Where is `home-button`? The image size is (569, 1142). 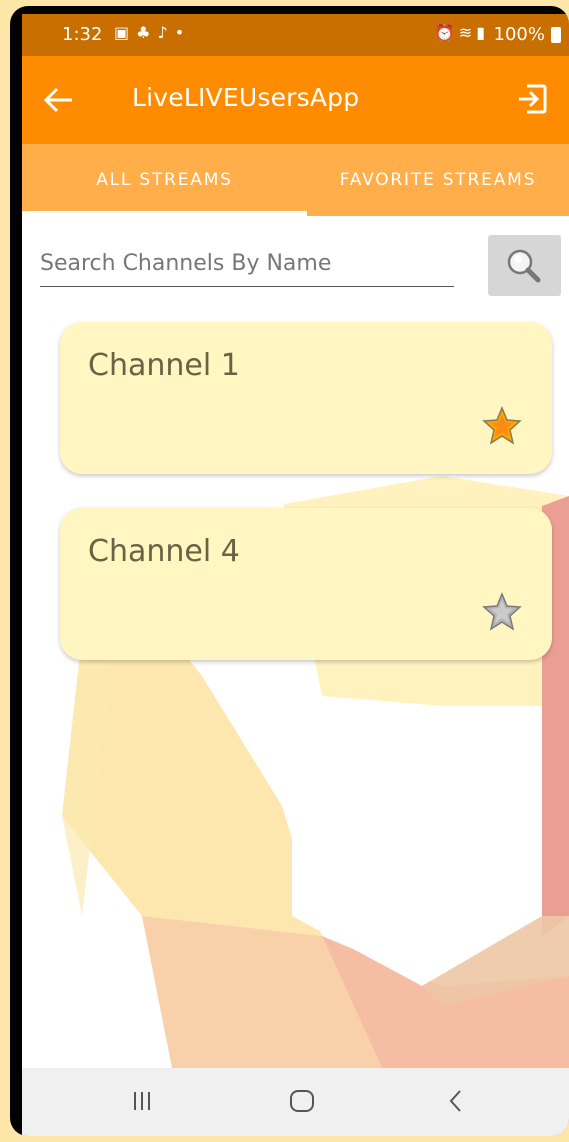 home-button is located at coordinates (302, 1103).